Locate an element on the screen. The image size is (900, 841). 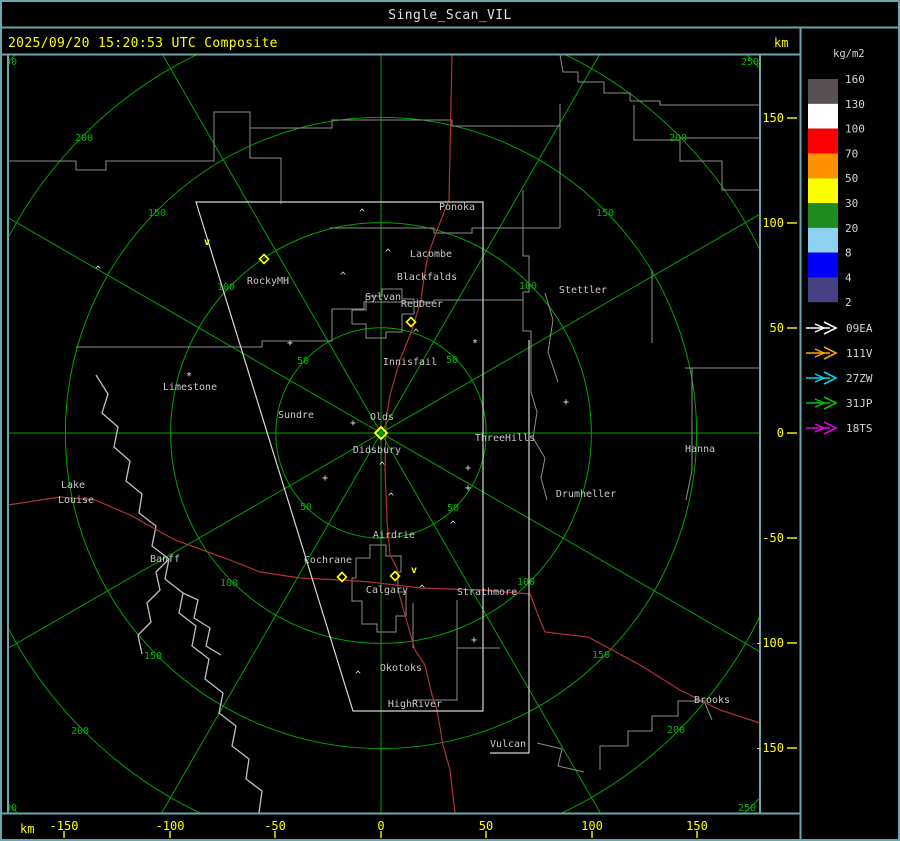
bottom-axis: km -150 -100 -50 0 50 100 150 is located at coordinates (364, 828).